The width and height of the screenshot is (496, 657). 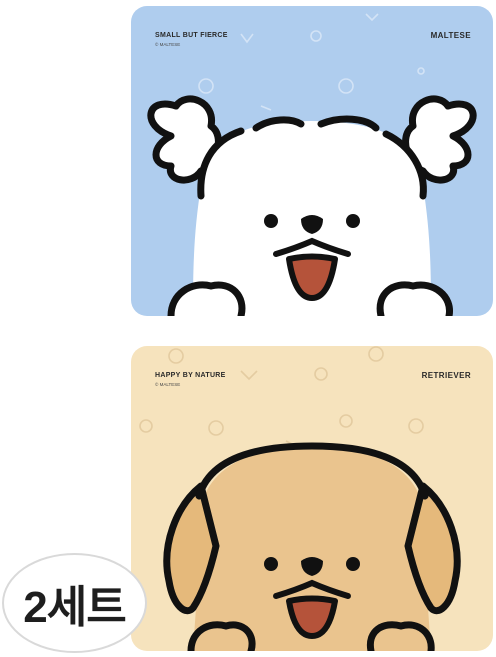 I want to click on product-name: MALTESE, so click(x=450, y=35).